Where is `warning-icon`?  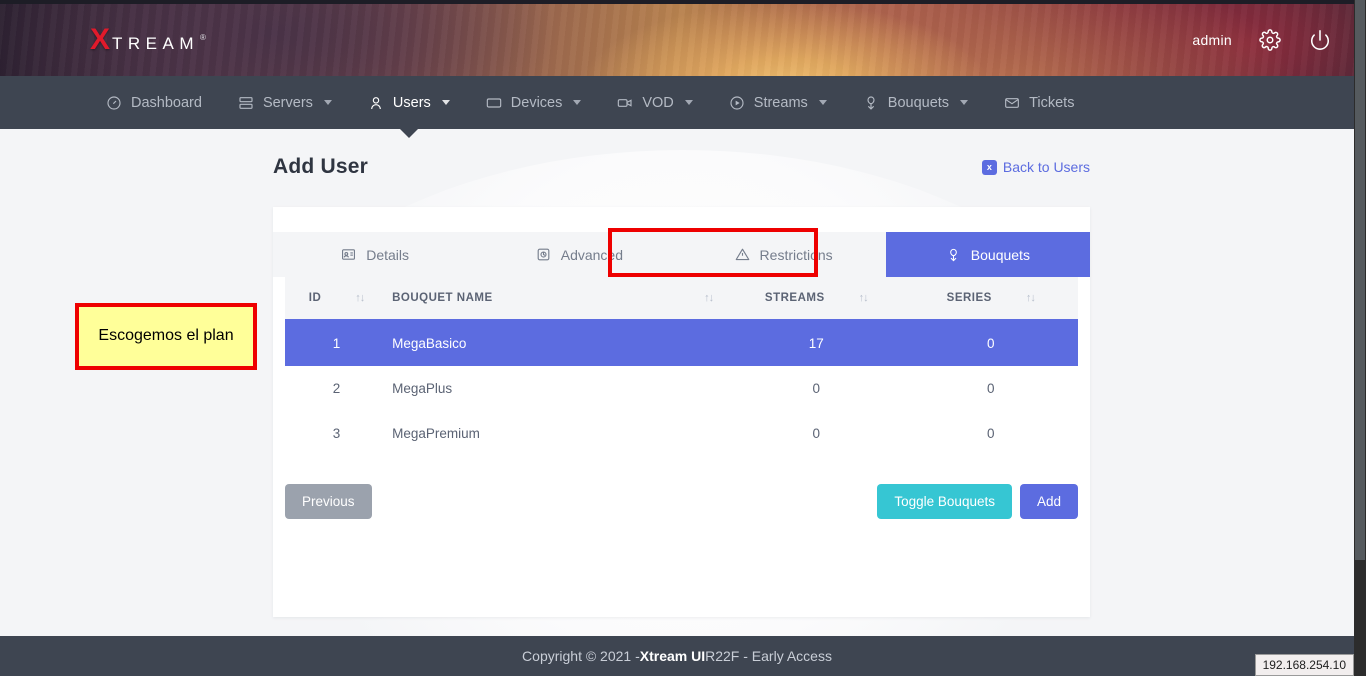 warning-icon is located at coordinates (742, 254).